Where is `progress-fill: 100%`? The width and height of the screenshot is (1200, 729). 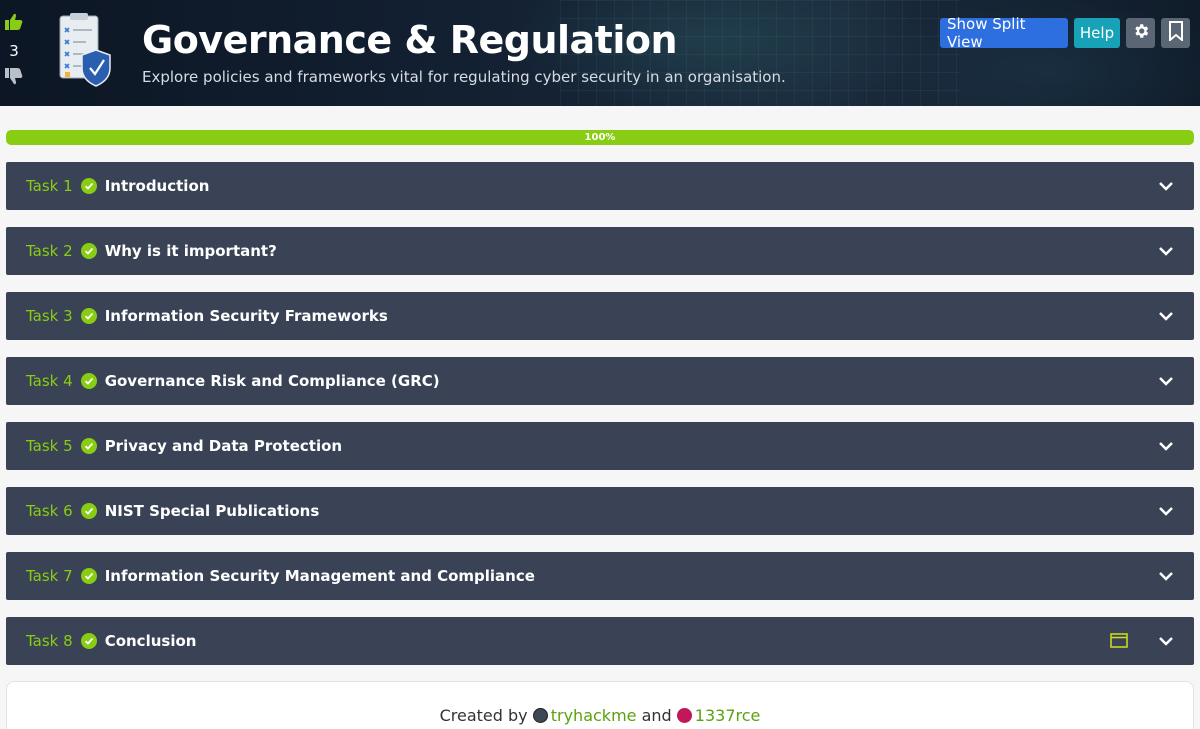
progress-fill: 100% is located at coordinates (600, 137).